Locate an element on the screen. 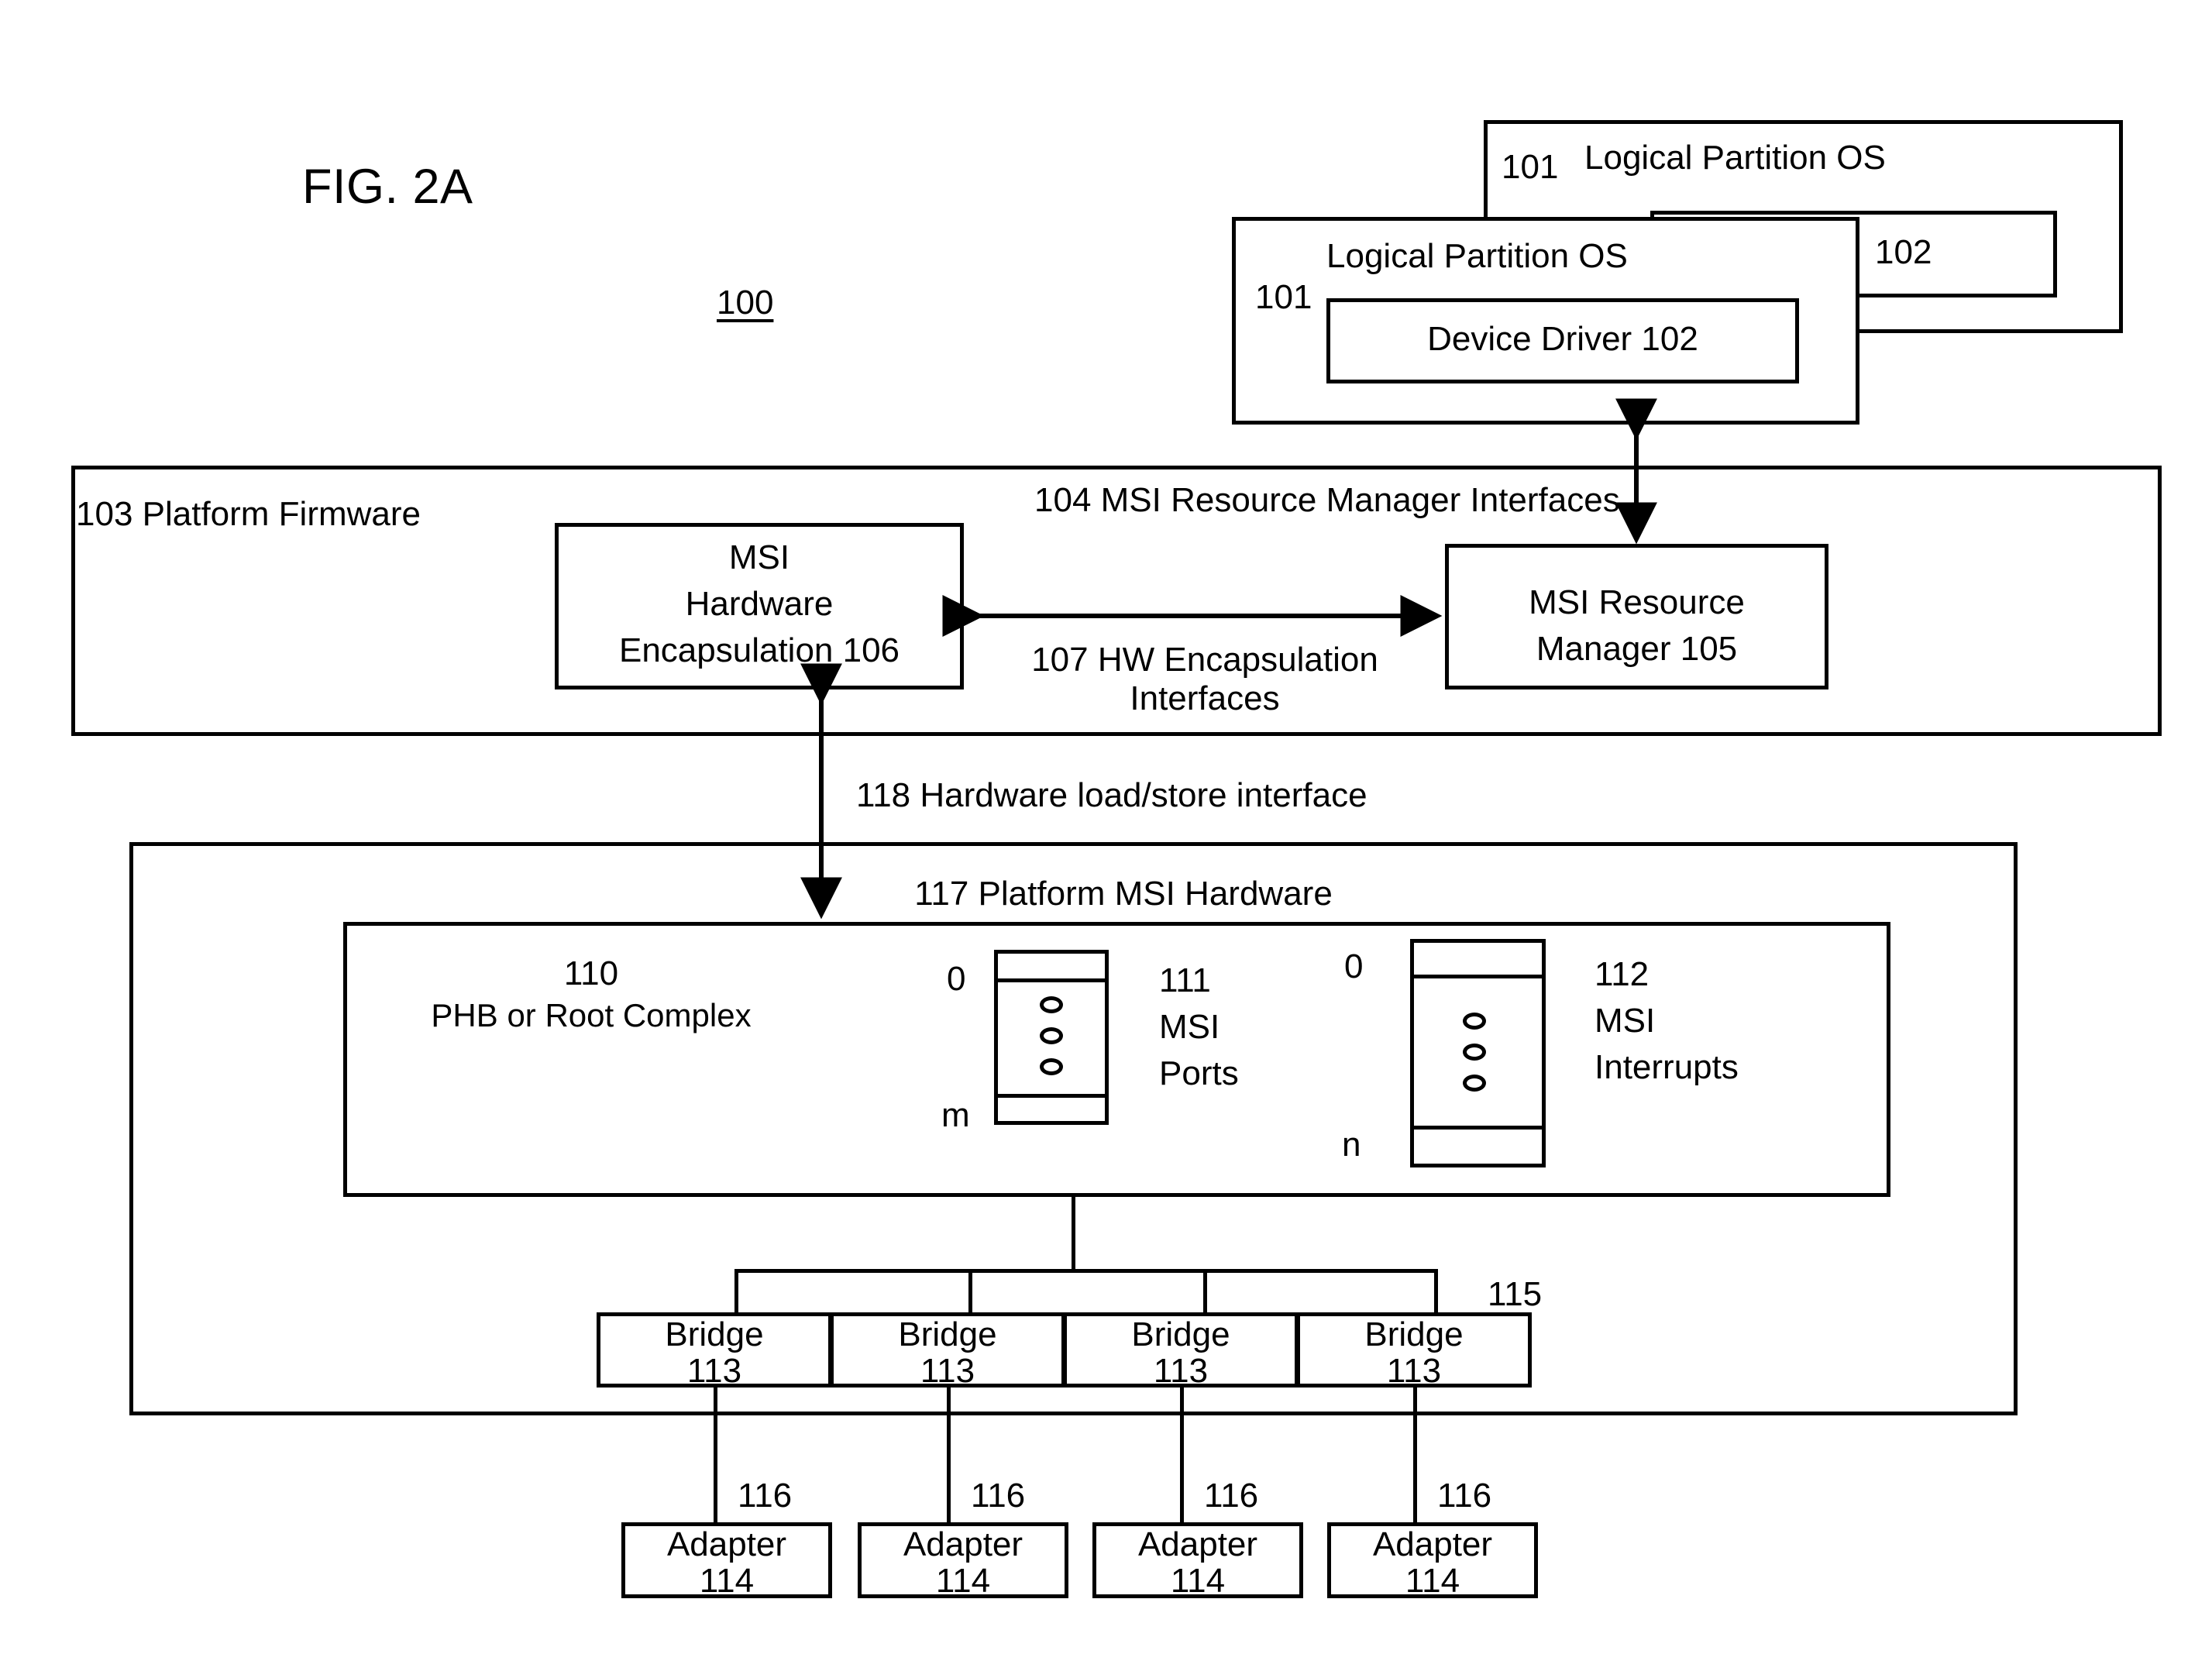  msi-ports-index-last: m is located at coordinates (955, 1115).